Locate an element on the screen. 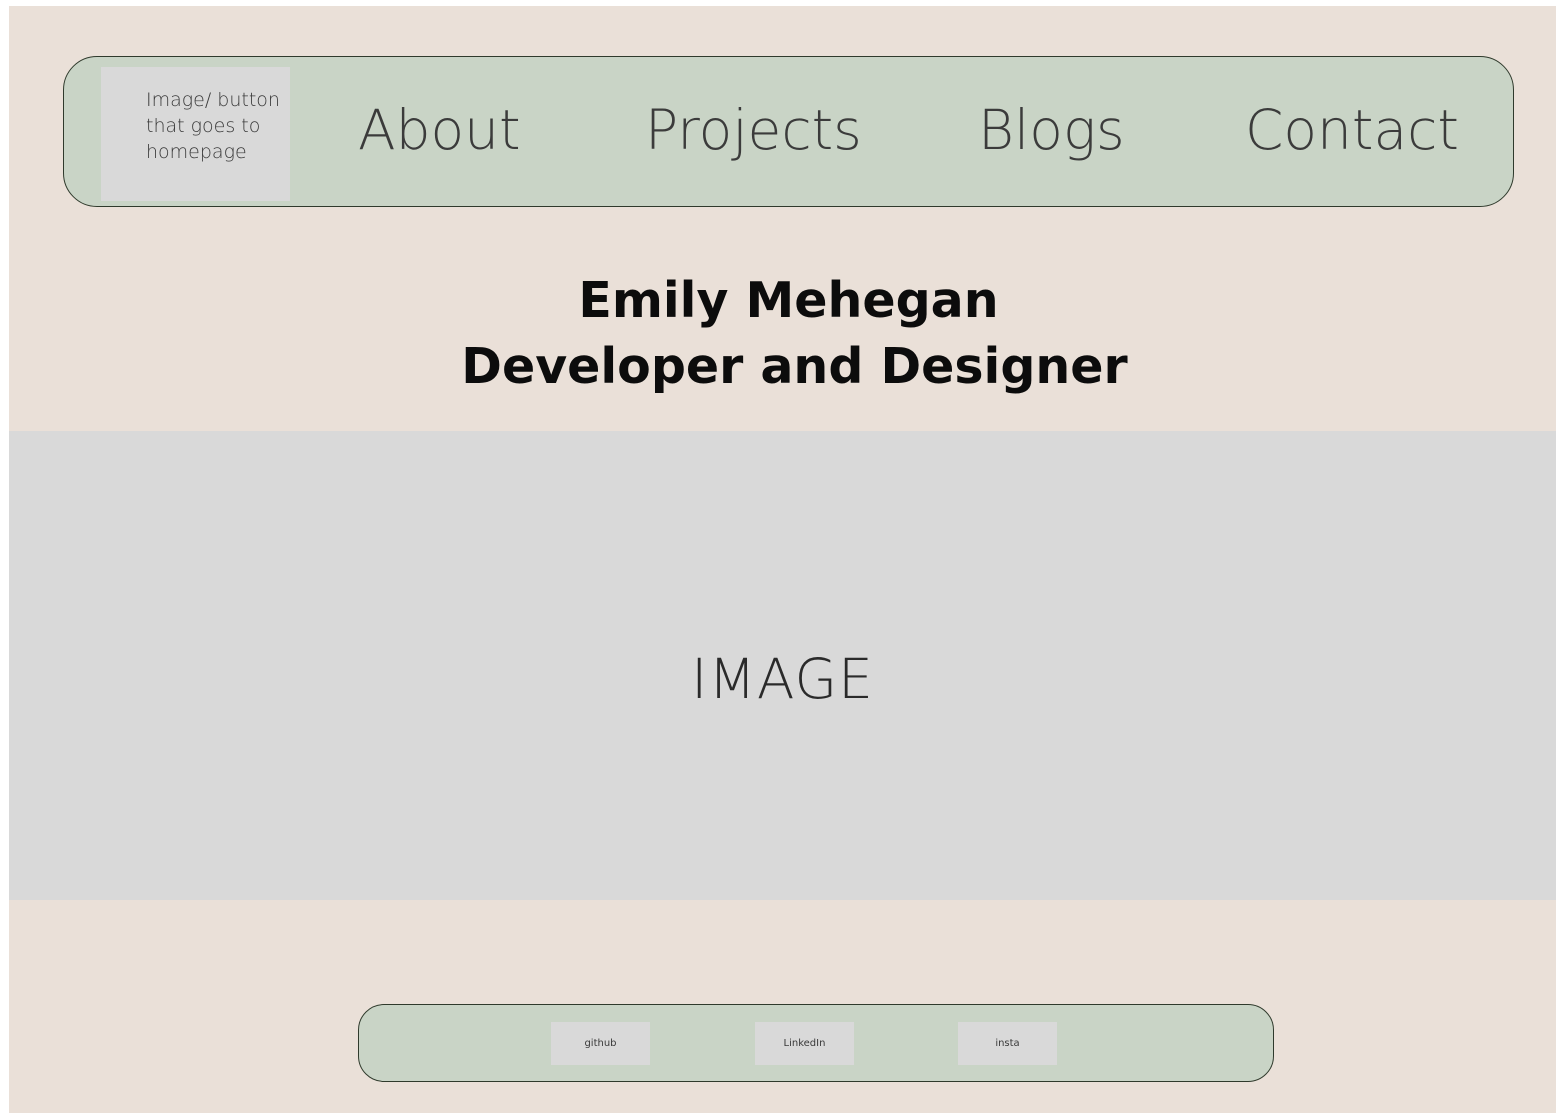 The height and width of the screenshot is (1113, 1556). github-link: github is located at coordinates (600, 1043).